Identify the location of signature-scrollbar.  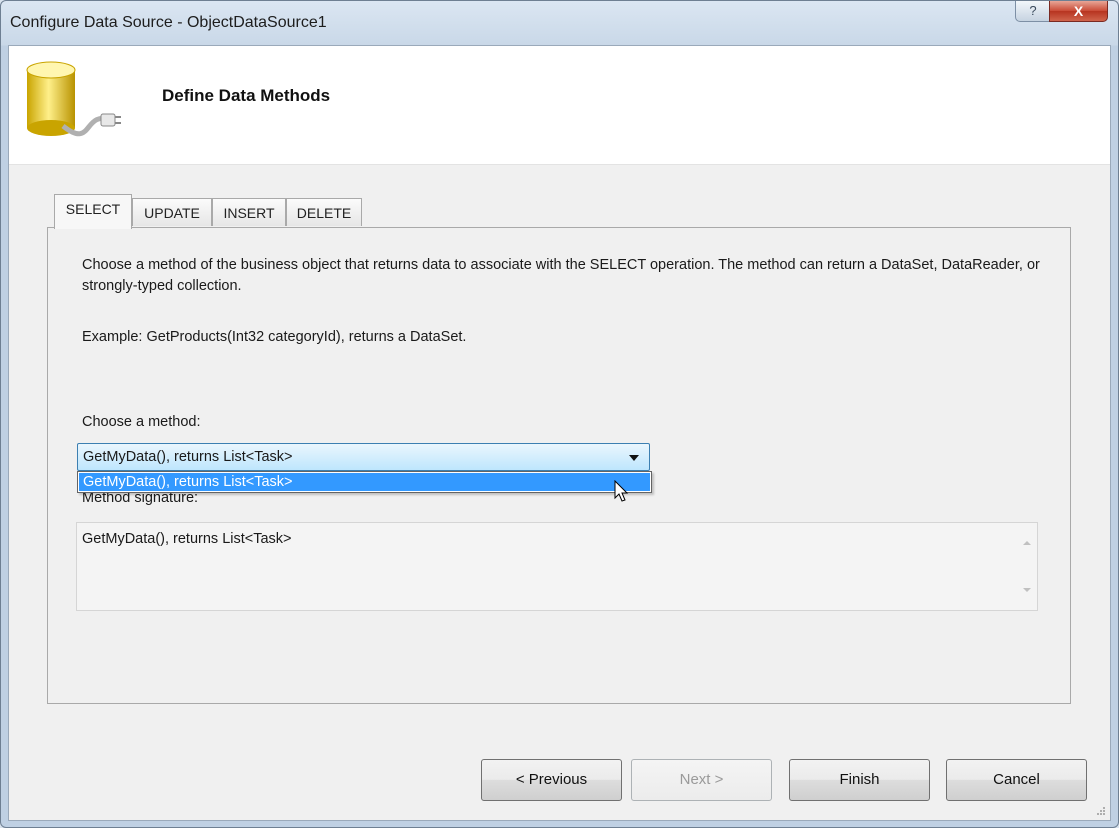
(1027, 566).